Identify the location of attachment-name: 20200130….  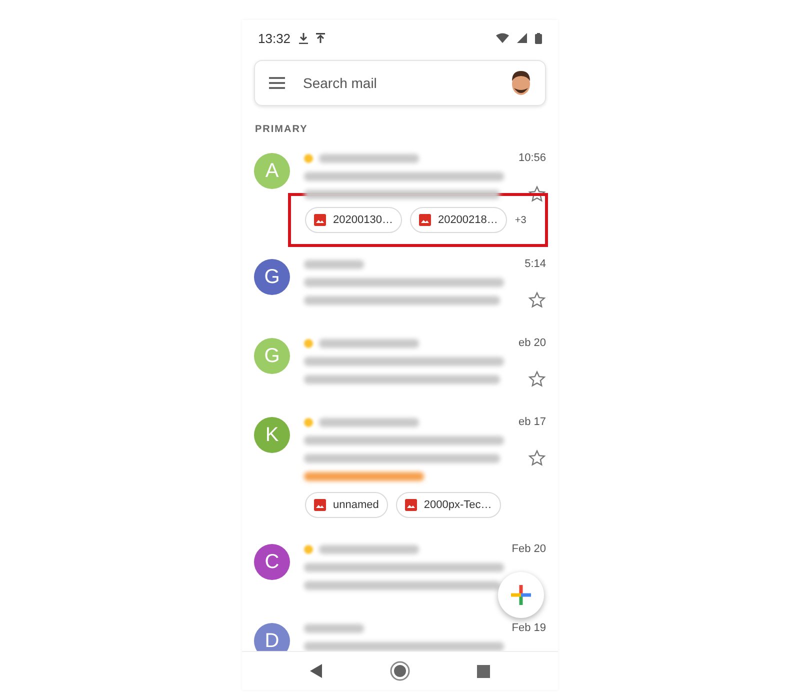
(363, 220).